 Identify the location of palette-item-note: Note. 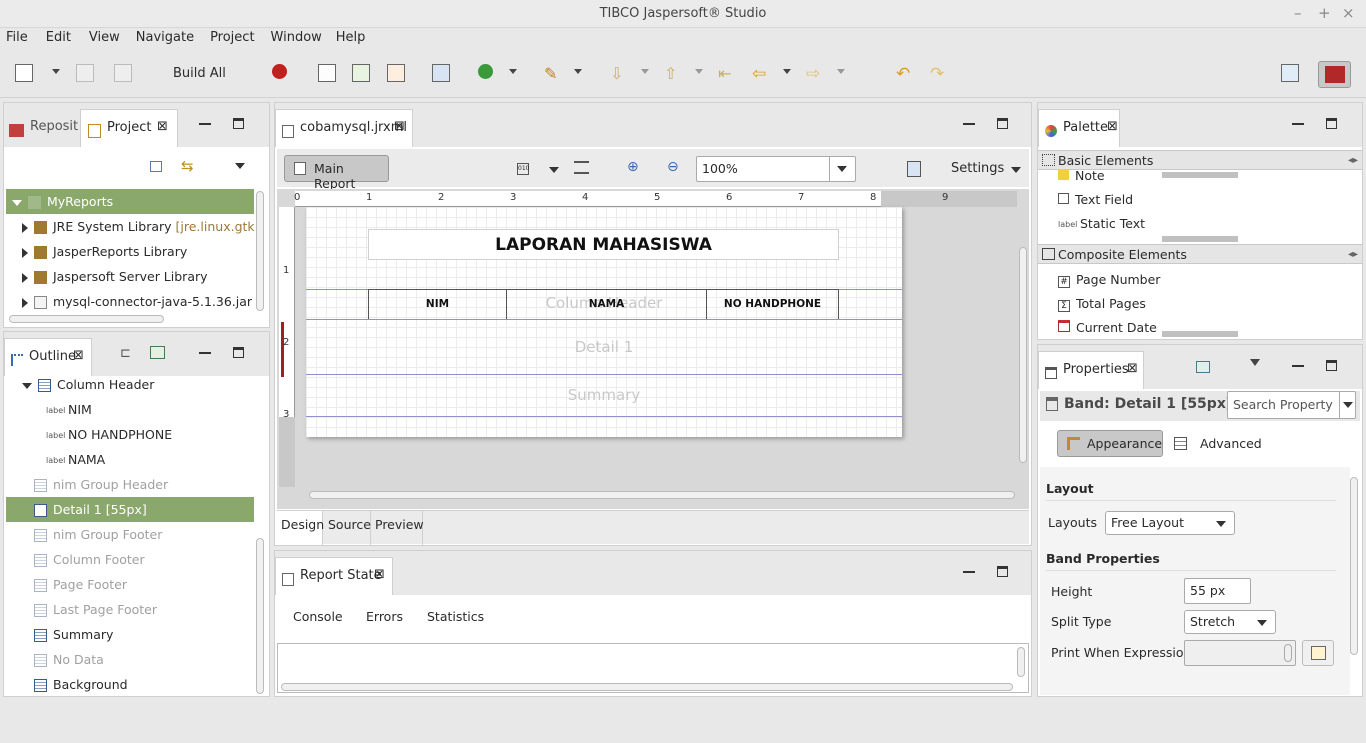
(1081, 175).